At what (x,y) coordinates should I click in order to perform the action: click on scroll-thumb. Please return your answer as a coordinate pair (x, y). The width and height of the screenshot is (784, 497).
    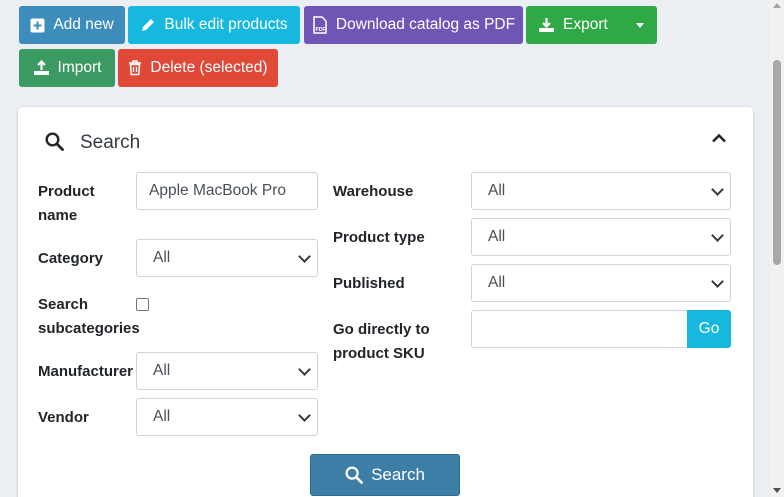
    Looking at the image, I should click on (777, 162).